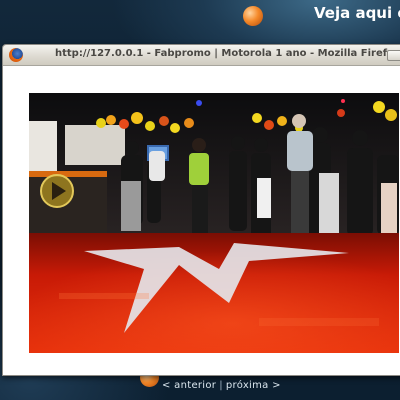  What do you see at coordinates (16, 55) in the screenshot?
I see `firefox-icon` at bounding box center [16, 55].